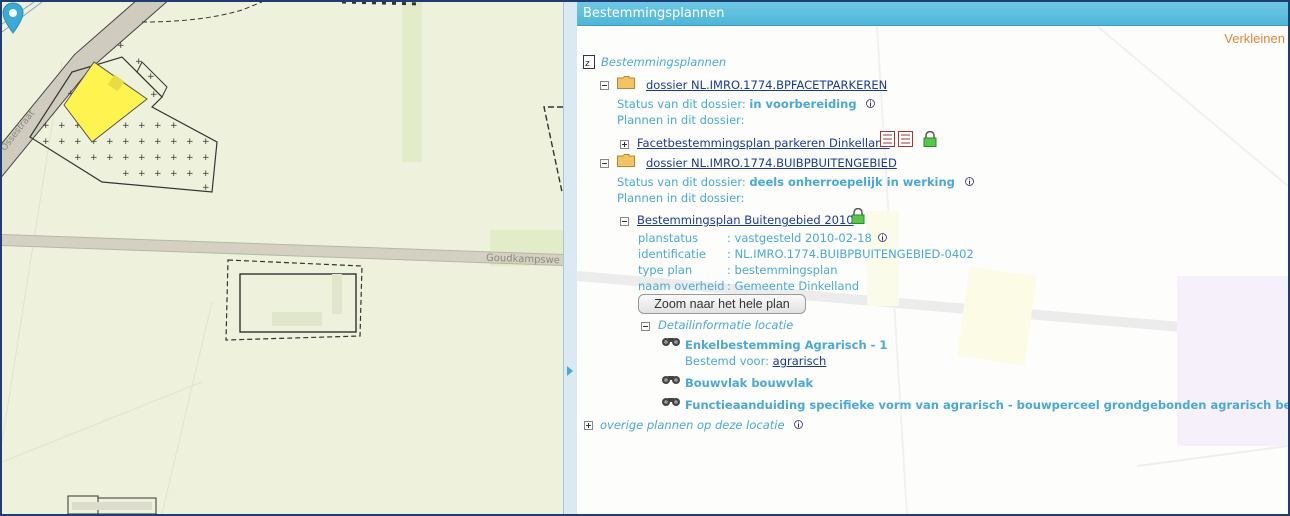 The height and width of the screenshot is (516, 1290). Describe the element at coordinates (727, 361) in the screenshot. I see `detail-item1-sub-label: Bestemd voor:` at that location.